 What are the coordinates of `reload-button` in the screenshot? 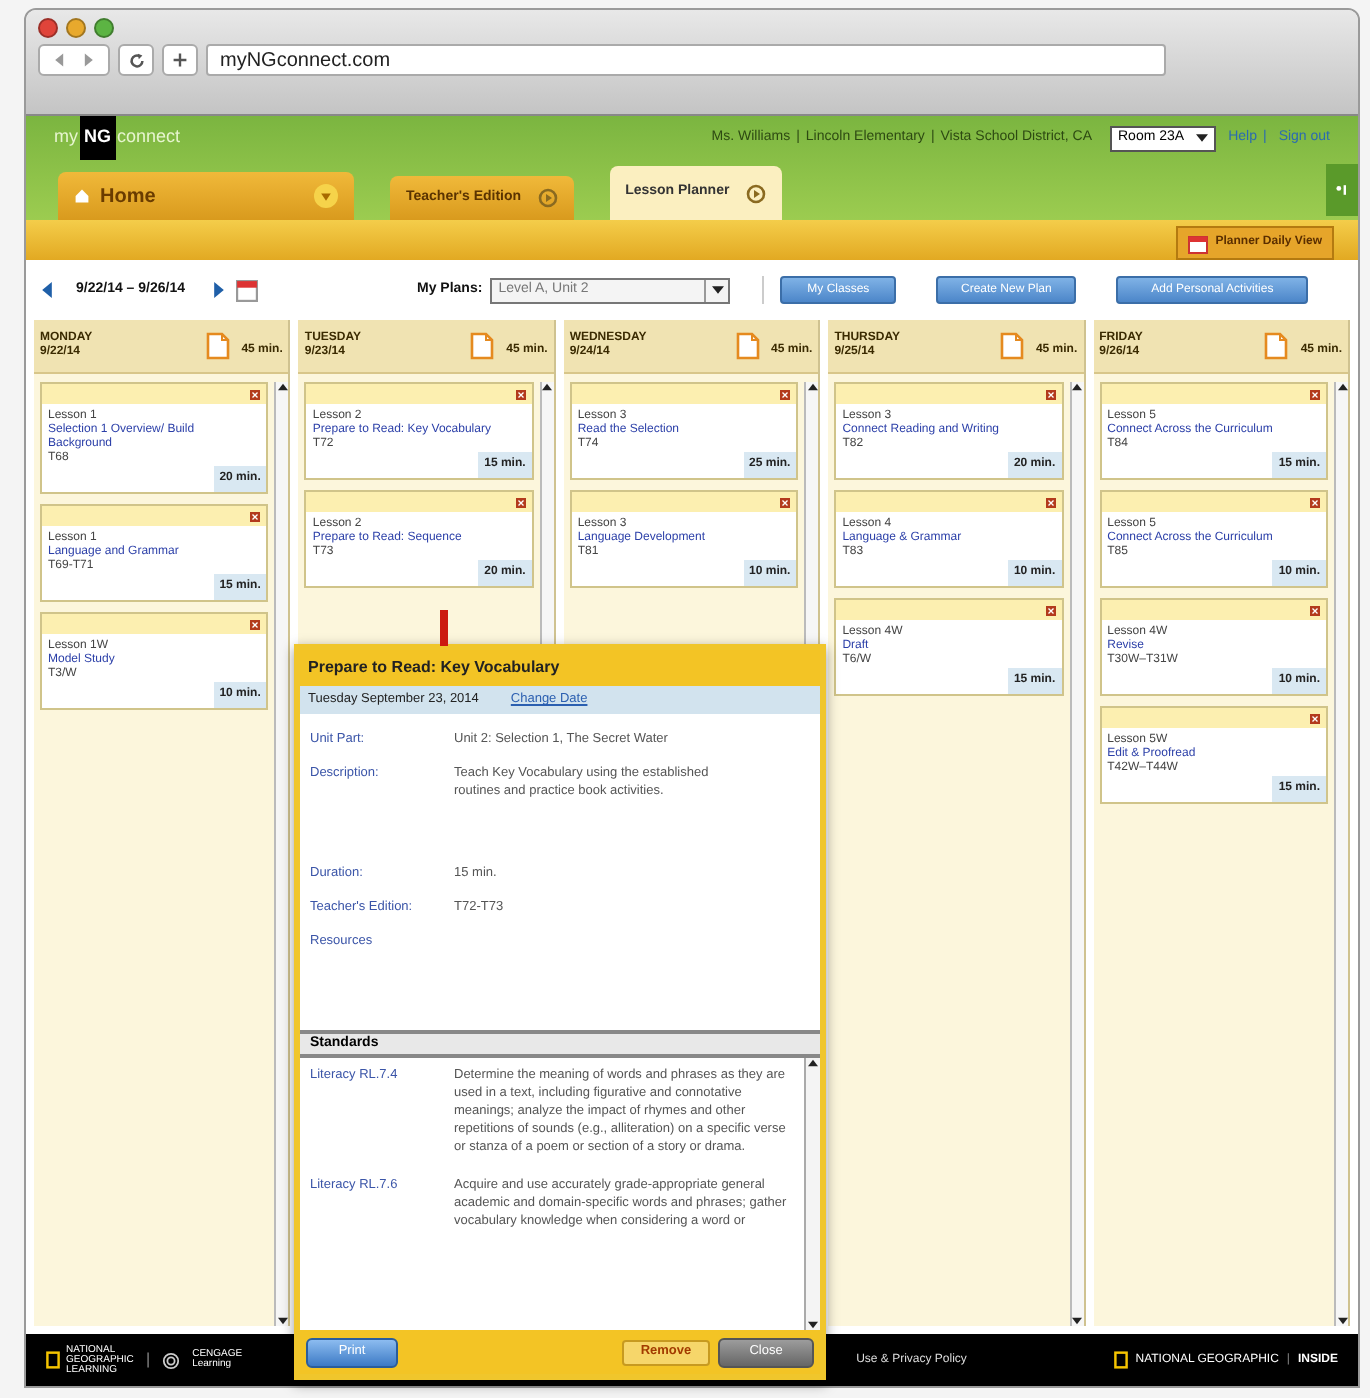 It's located at (136, 60).